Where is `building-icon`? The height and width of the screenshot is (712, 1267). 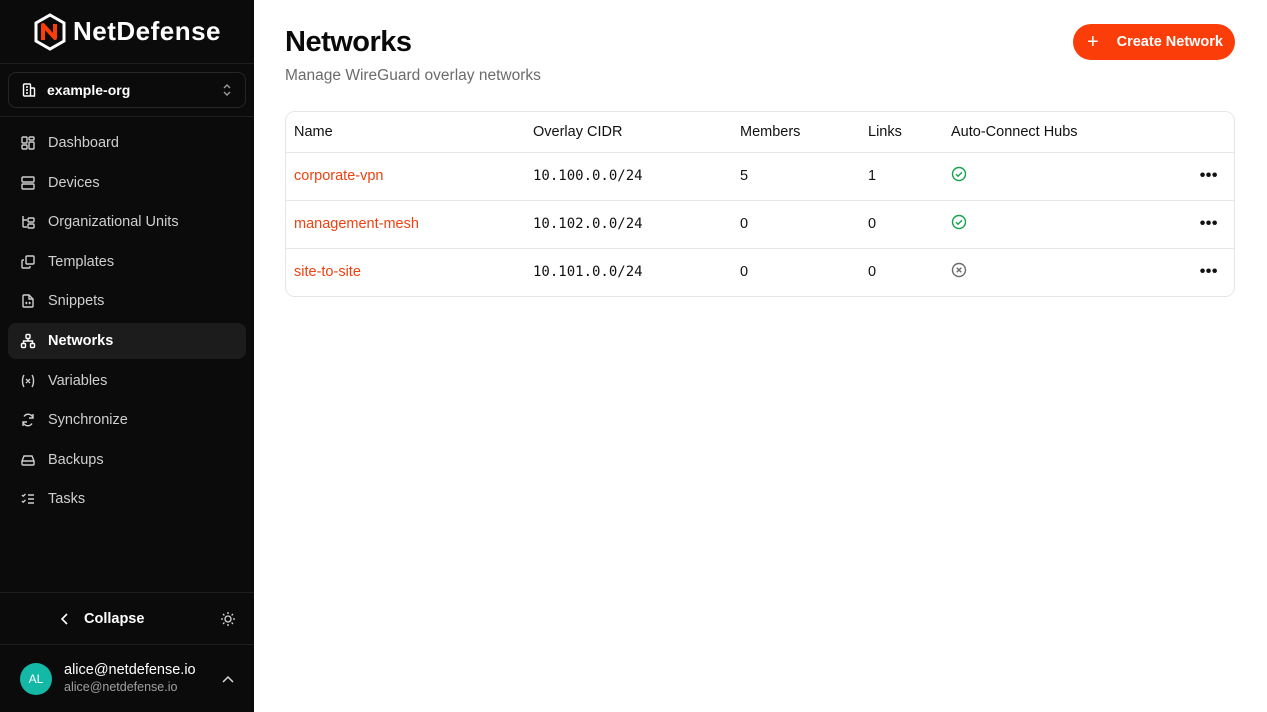
building-icon is located at coordinates (29, 90).